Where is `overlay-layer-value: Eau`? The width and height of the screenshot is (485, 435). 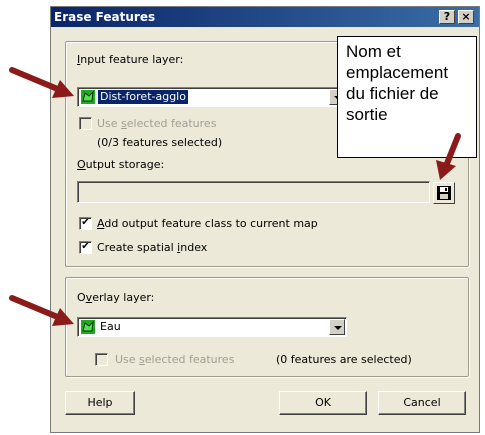
overlay-layer-value: Eau is located at coordinates (110, 326).